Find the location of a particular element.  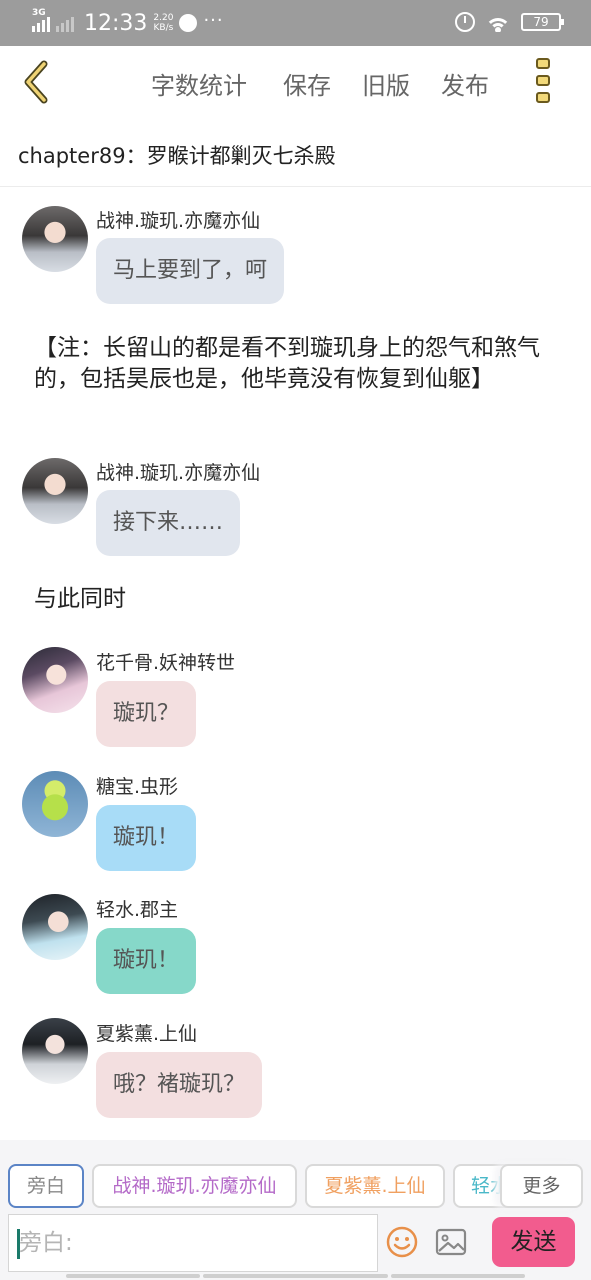

role-chip: 战神.璇玑.亦魔亦仙 is located at coordinates (194, 1186).